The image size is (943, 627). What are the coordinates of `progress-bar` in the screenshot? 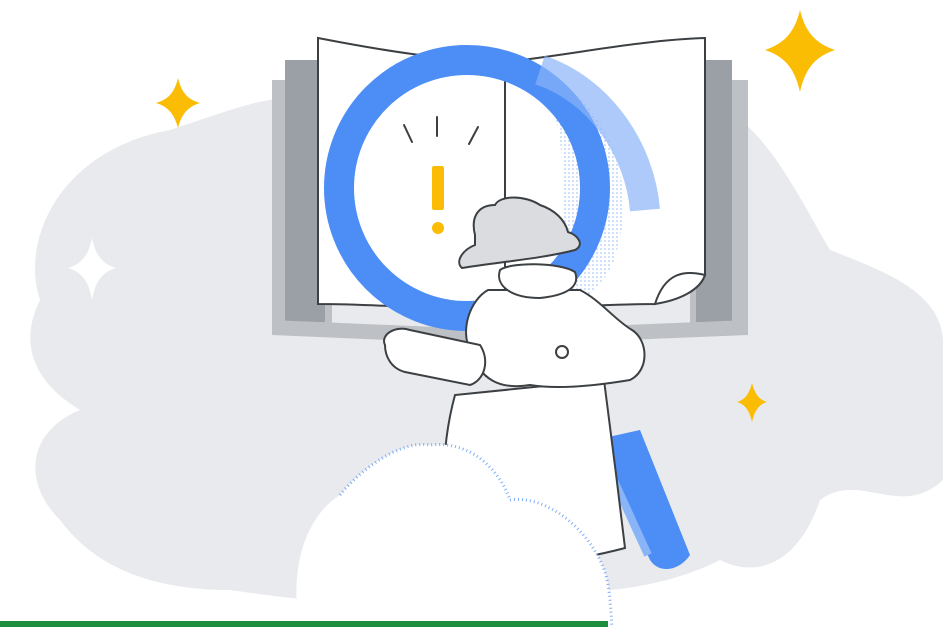 It's located at (471, 624).